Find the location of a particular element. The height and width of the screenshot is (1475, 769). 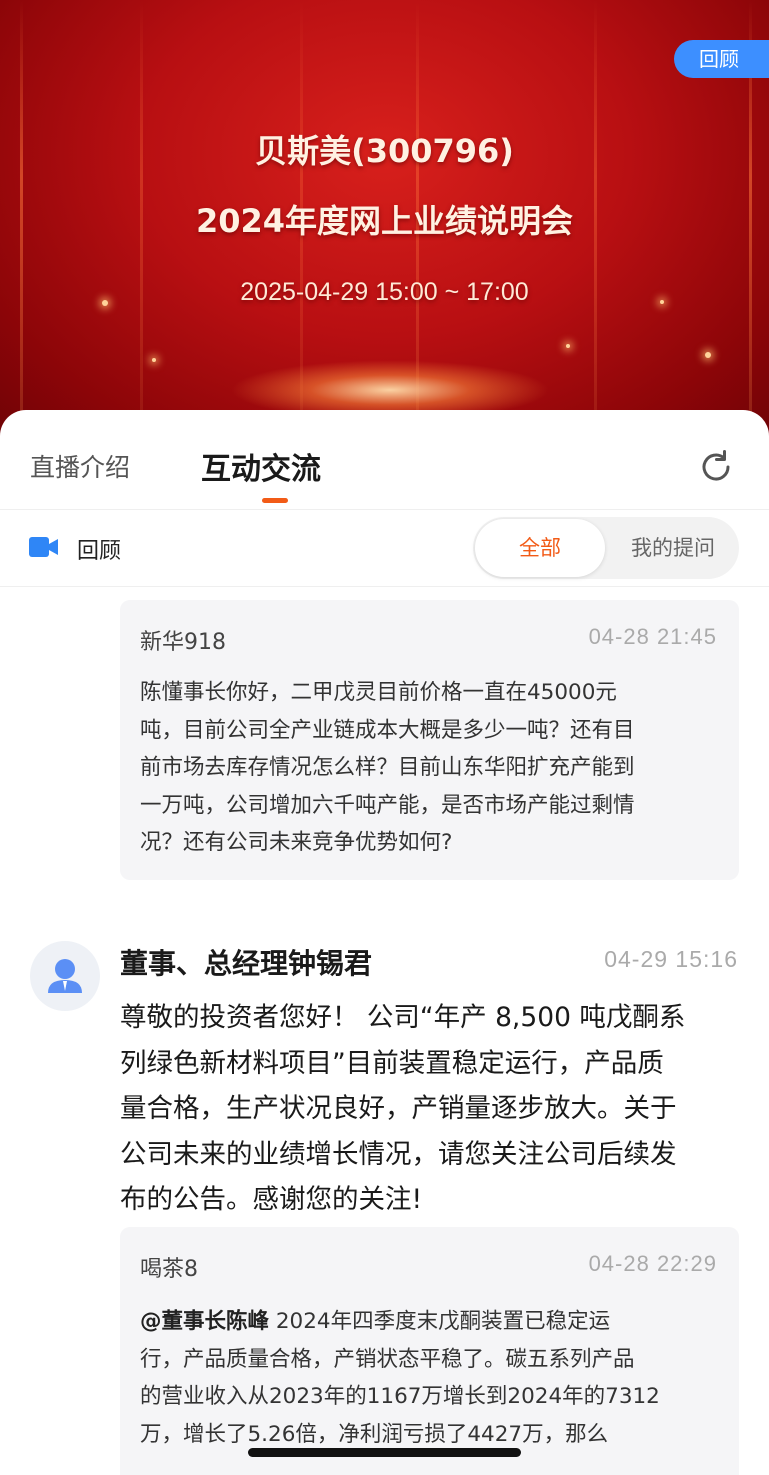

active-tab-indicator is located at coordinates (275, 500).